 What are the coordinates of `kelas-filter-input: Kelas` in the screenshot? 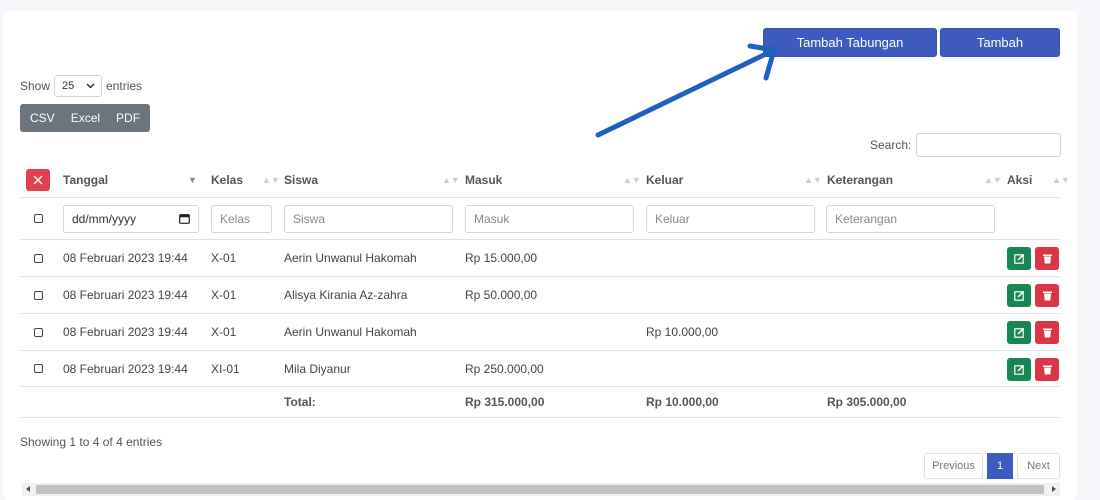 It's located at (241, 218).